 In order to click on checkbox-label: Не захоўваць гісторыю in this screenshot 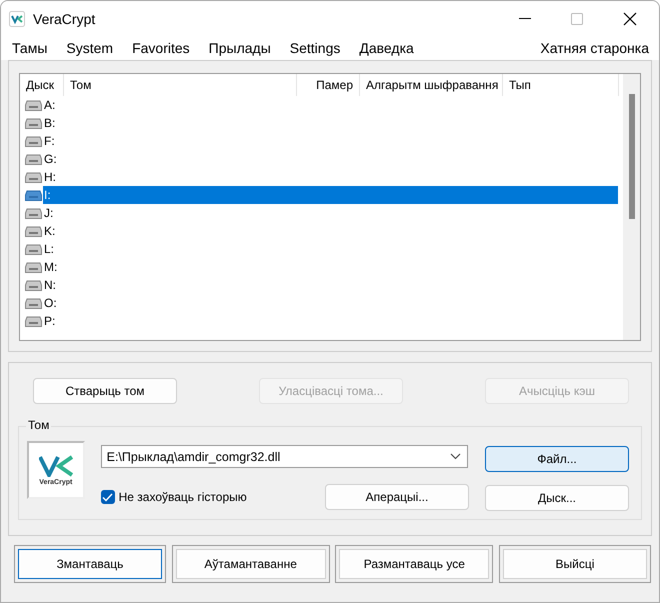, I will do `click(182, 497)`.